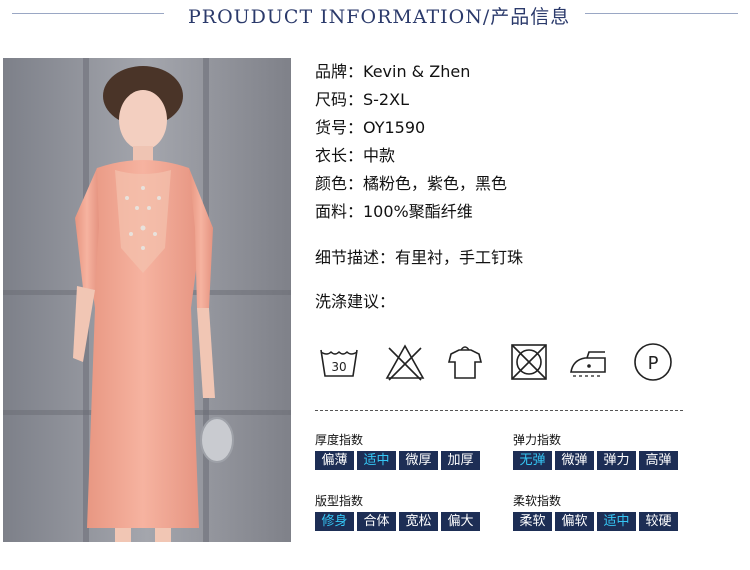 The width and height of the screenshot is (750, 570). What do you see at coordinates (500, 363) in the screenshot?
I see `care-icons: 30 P` at bounding box center [500, 363].